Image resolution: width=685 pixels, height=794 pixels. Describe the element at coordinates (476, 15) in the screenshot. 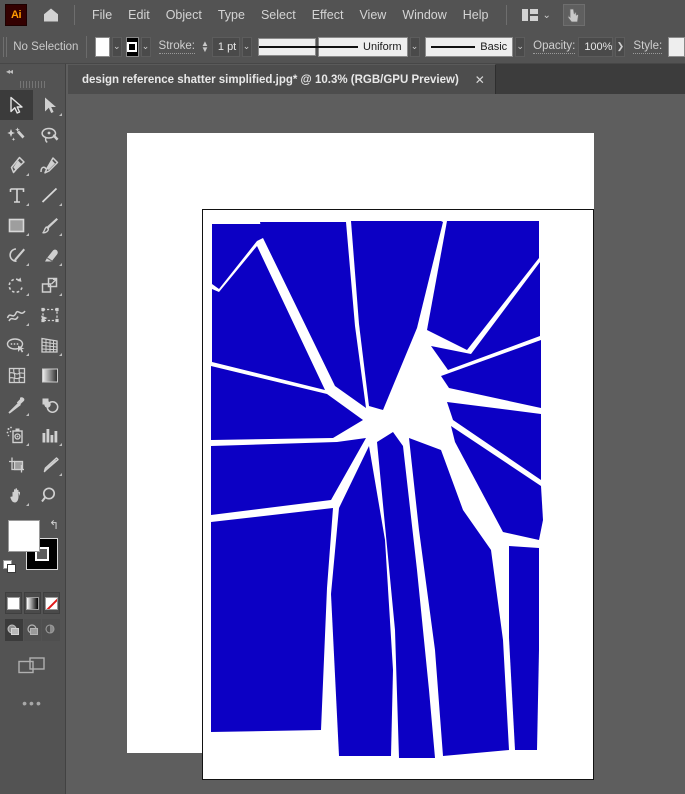

I see `menu-item-help: Help` at that location.